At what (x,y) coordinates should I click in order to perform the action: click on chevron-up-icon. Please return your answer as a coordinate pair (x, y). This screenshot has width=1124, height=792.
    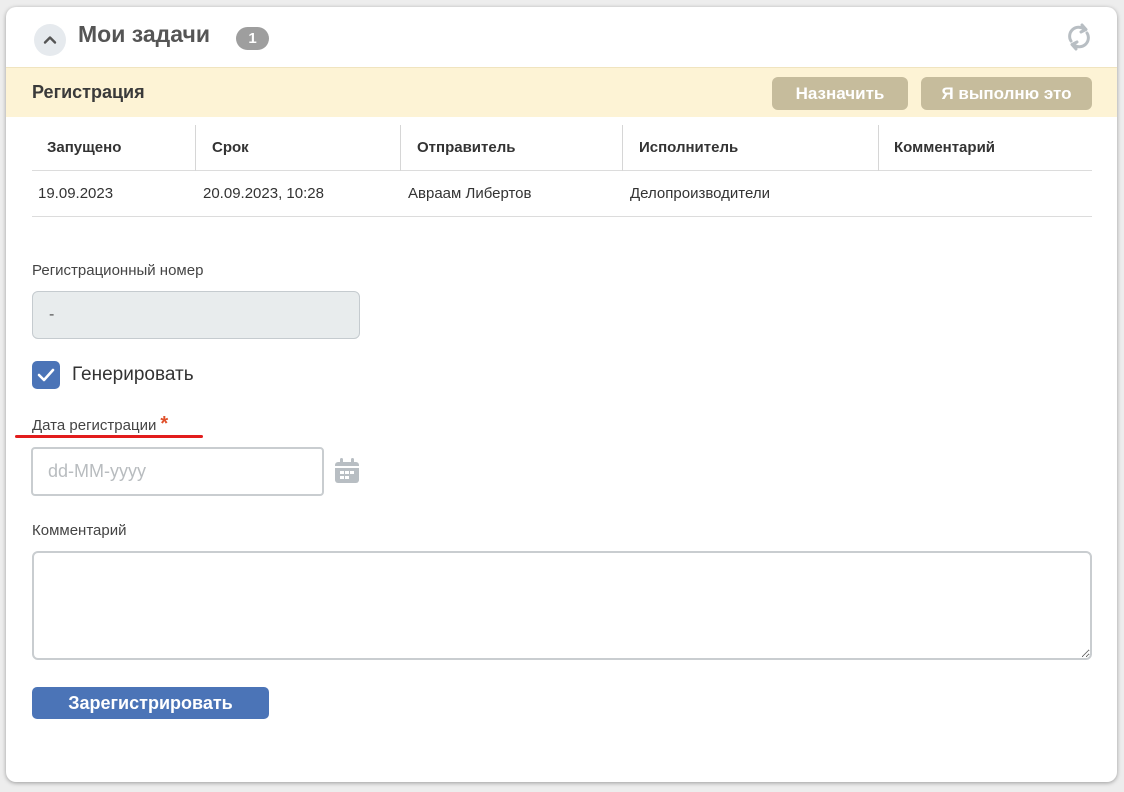
    Looking at the image, I should click on (50, 40).